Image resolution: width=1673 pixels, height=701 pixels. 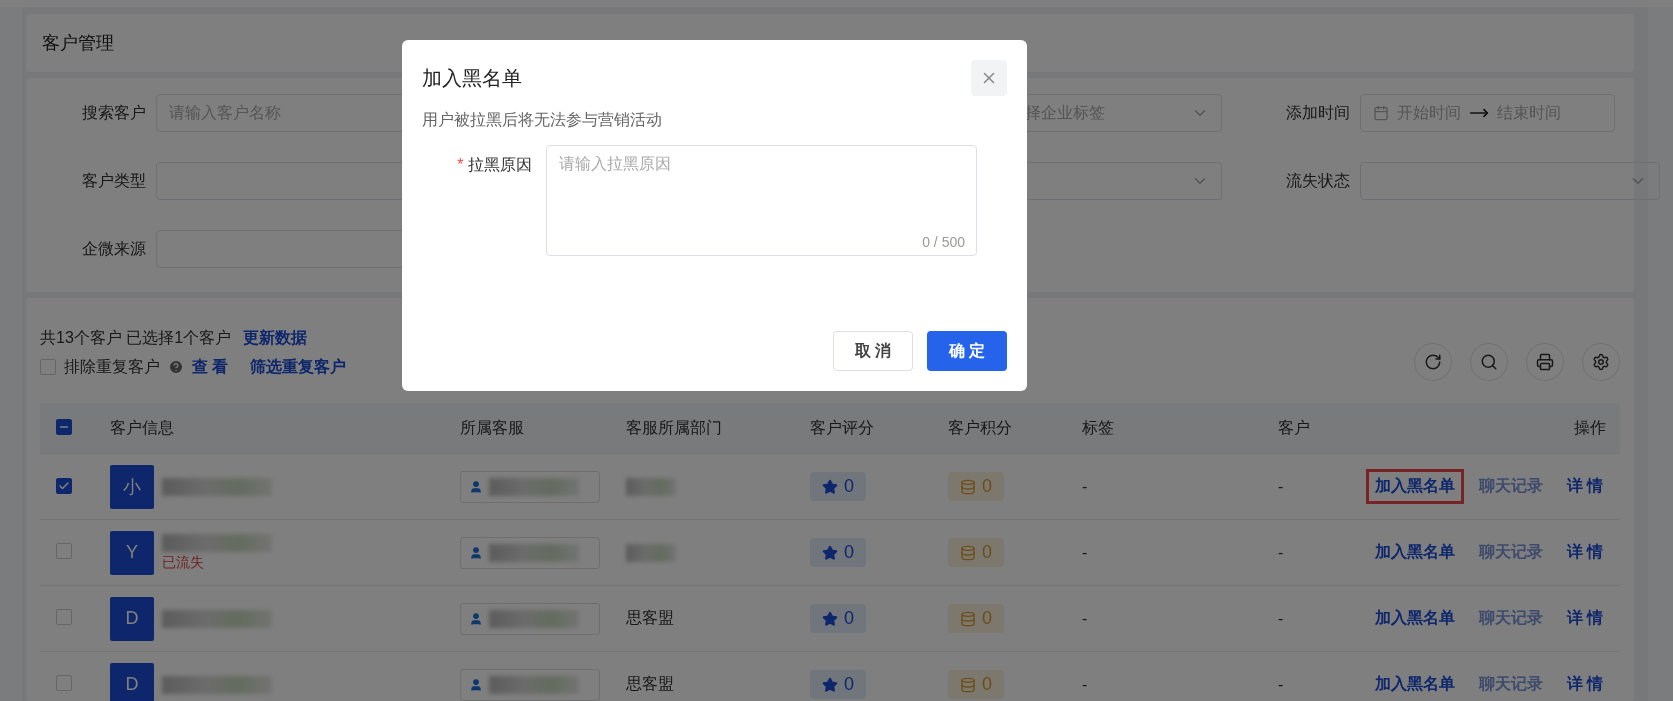 What do you see at coordinates (113, 248) in the screenshot?
I see `filter-label: 企微来源` at bounding box center [113, 248].